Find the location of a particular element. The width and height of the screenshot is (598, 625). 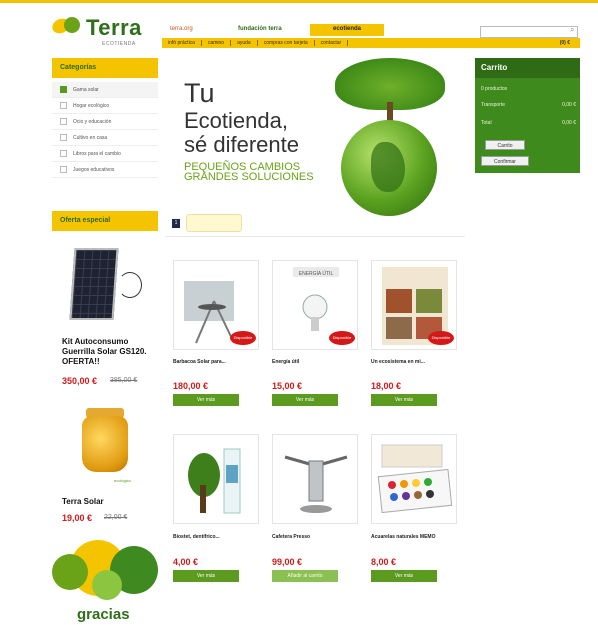

tab-fundacion: fundación terra is located at coordinates (269, 30).